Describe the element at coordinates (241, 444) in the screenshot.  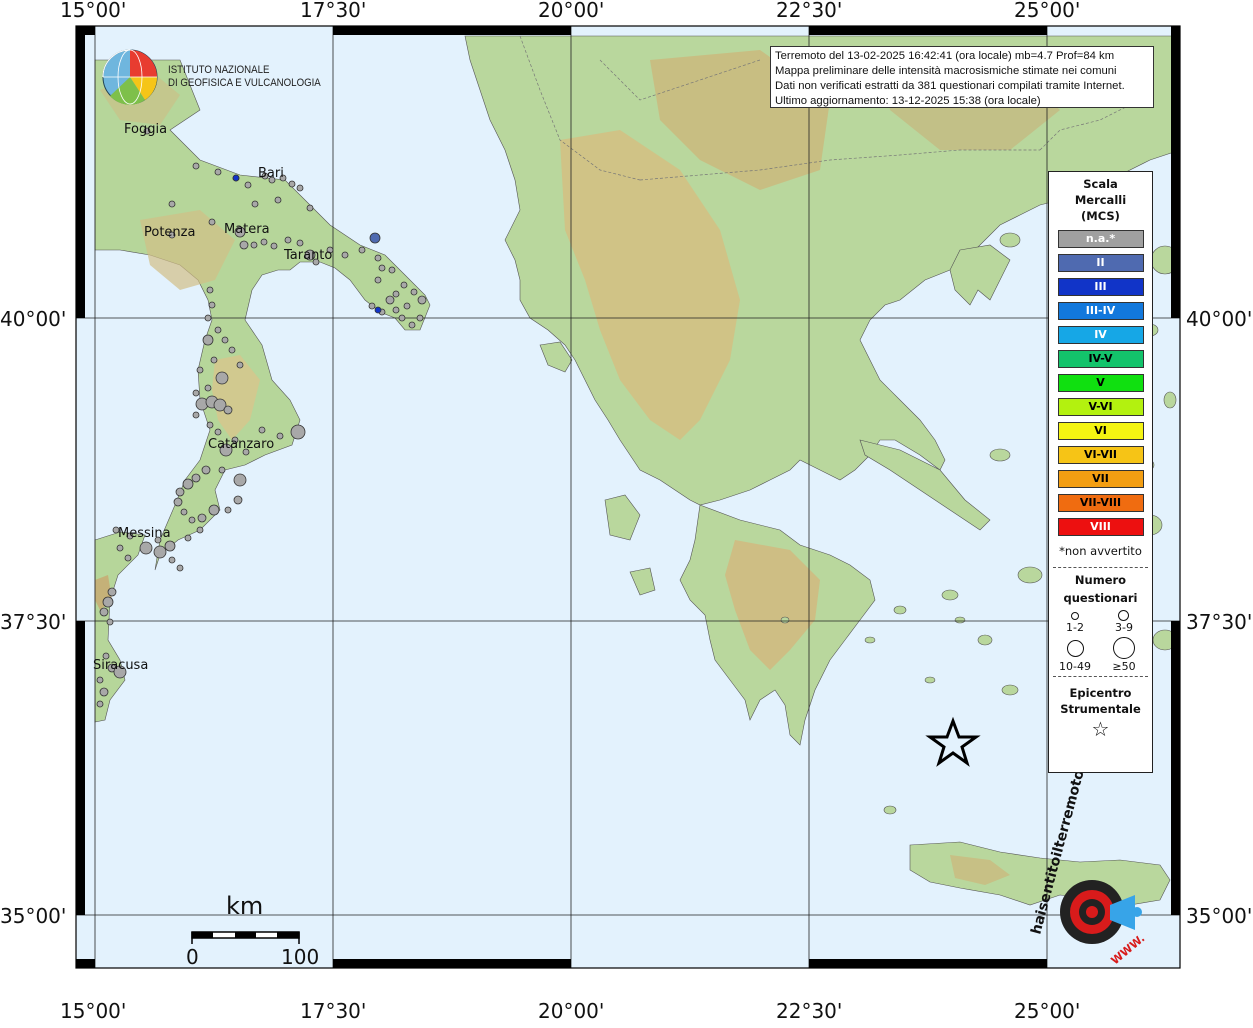
I see `city-catanzaro: Catanzaro` at that location.